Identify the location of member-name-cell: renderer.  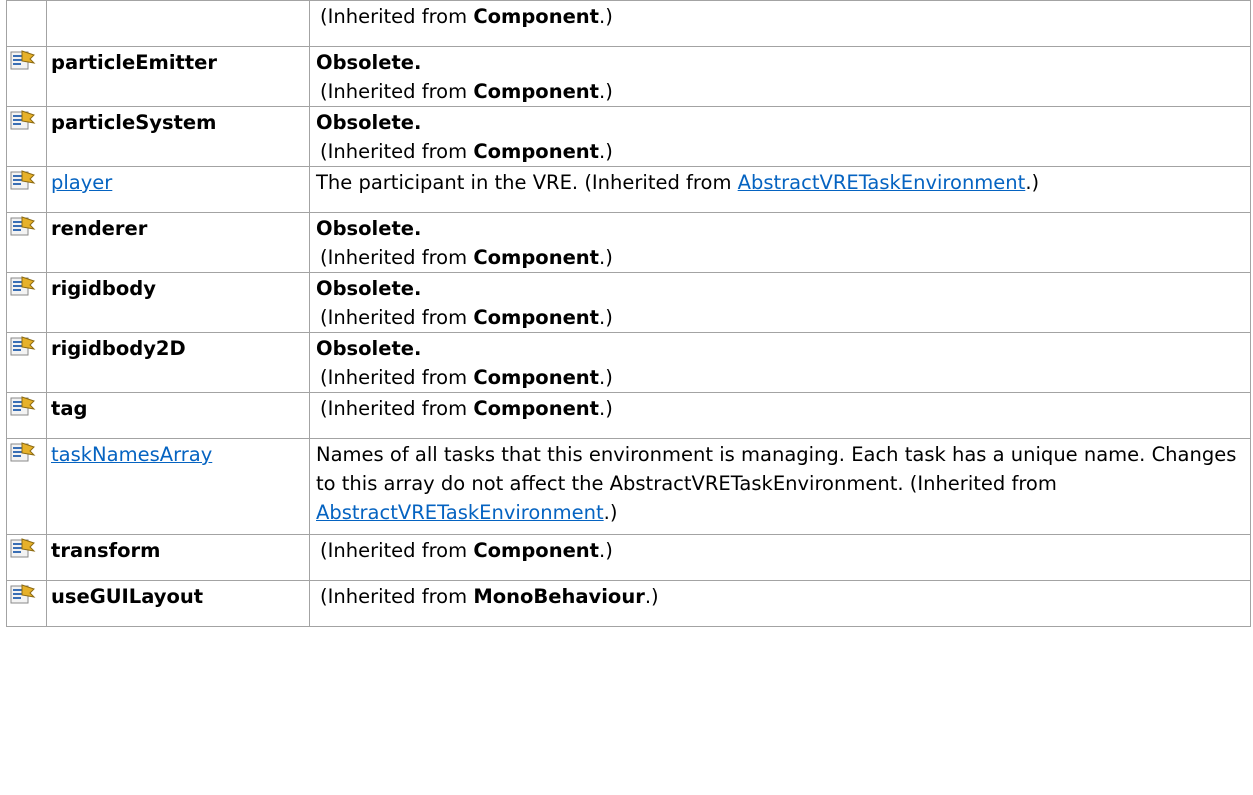
(178, 242).